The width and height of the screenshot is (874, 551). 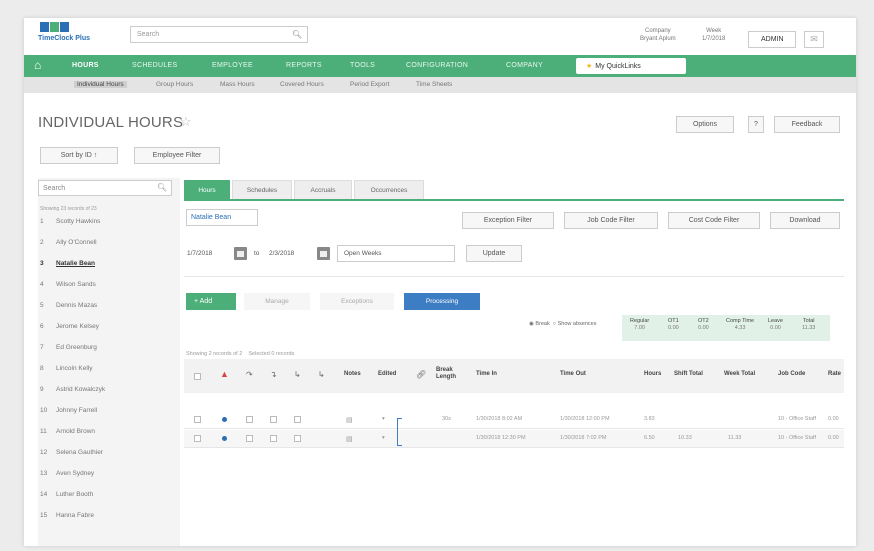 I want to click on cell-time-out: 1/30/2018 7:02 PM, so click(x=583, y=438).